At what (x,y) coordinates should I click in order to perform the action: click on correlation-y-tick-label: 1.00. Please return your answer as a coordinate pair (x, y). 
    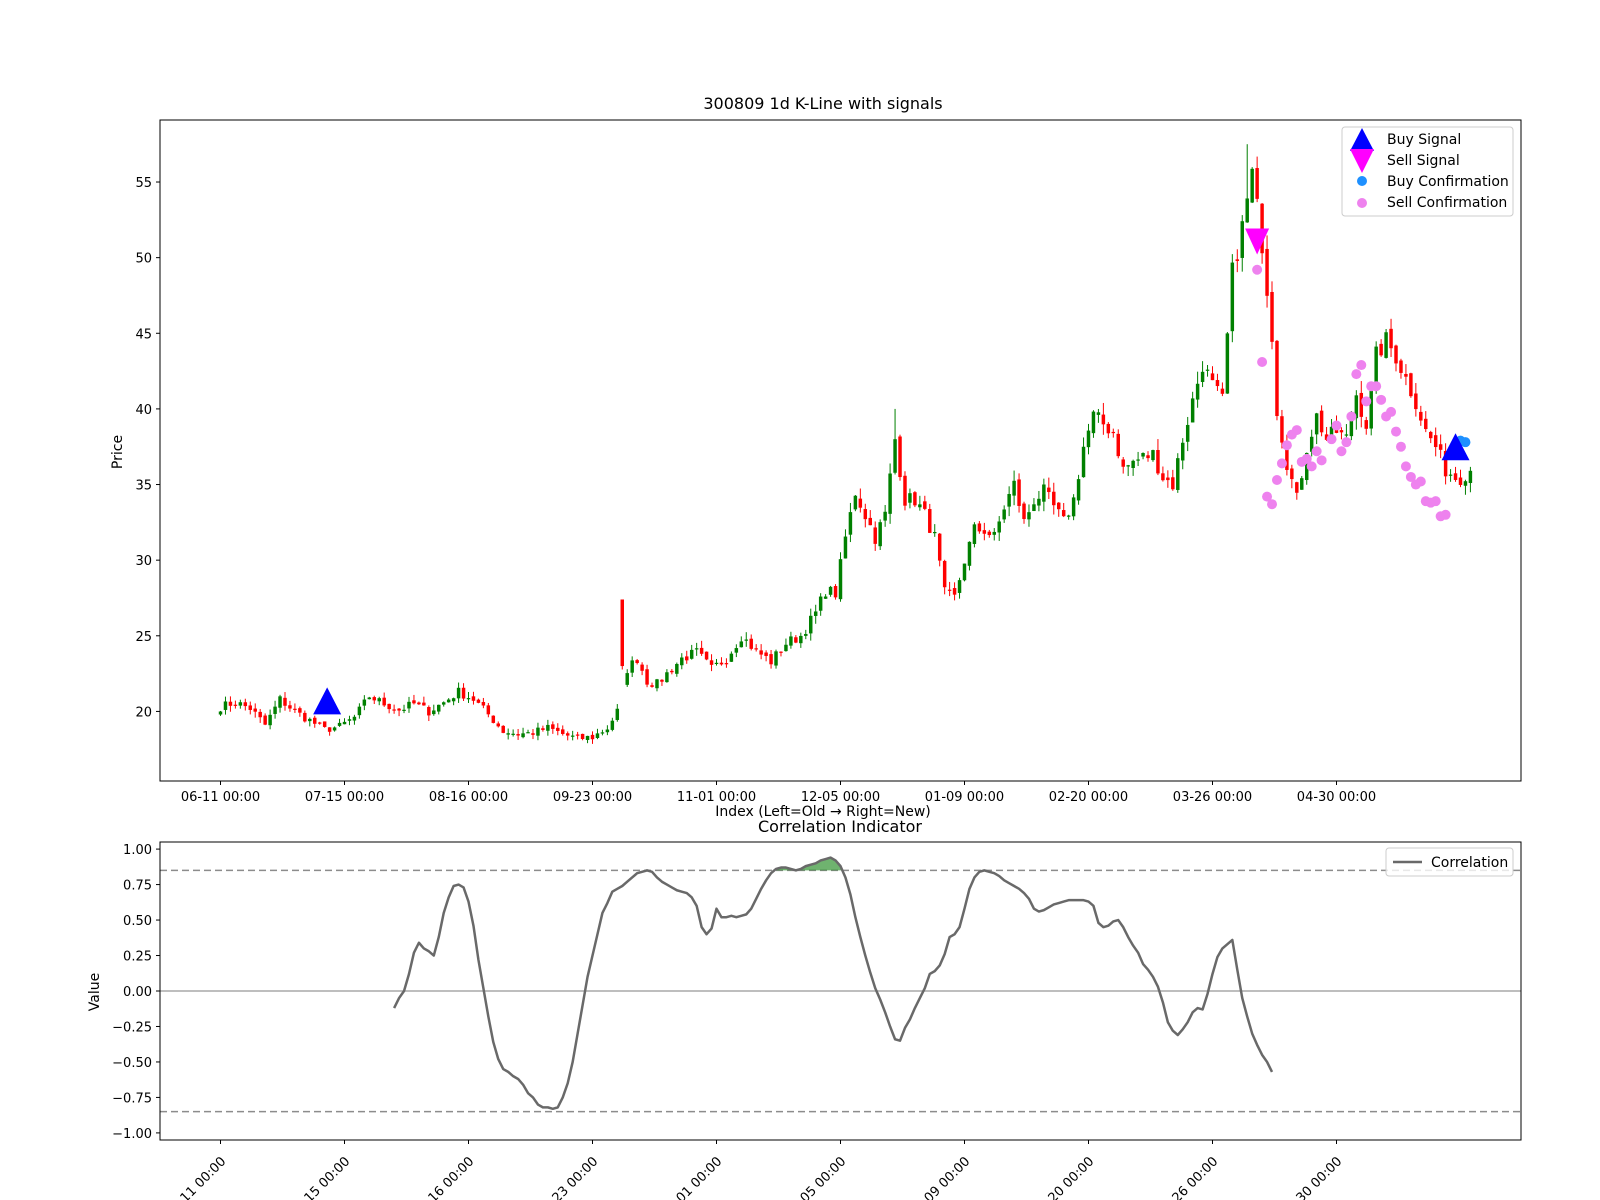
    Looking at the image, I should click on (137, 850).